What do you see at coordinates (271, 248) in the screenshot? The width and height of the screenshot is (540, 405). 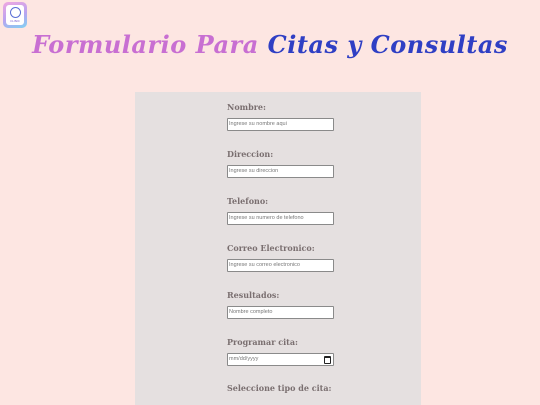 I see `correo-label: Correo Electronico:` at bounding box center [271, 248].